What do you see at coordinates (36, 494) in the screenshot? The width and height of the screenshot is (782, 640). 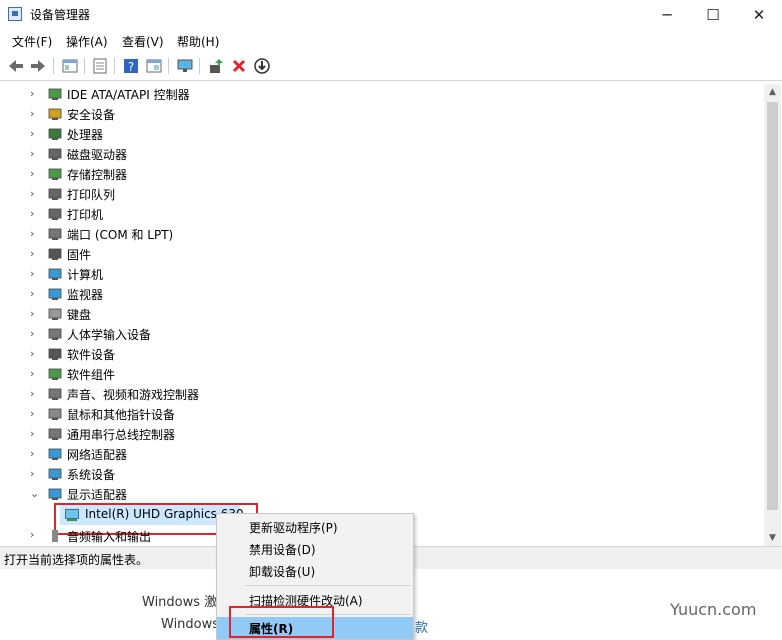 I see `chevron-down-icon: ⌄` at bounding box center [36, 494].